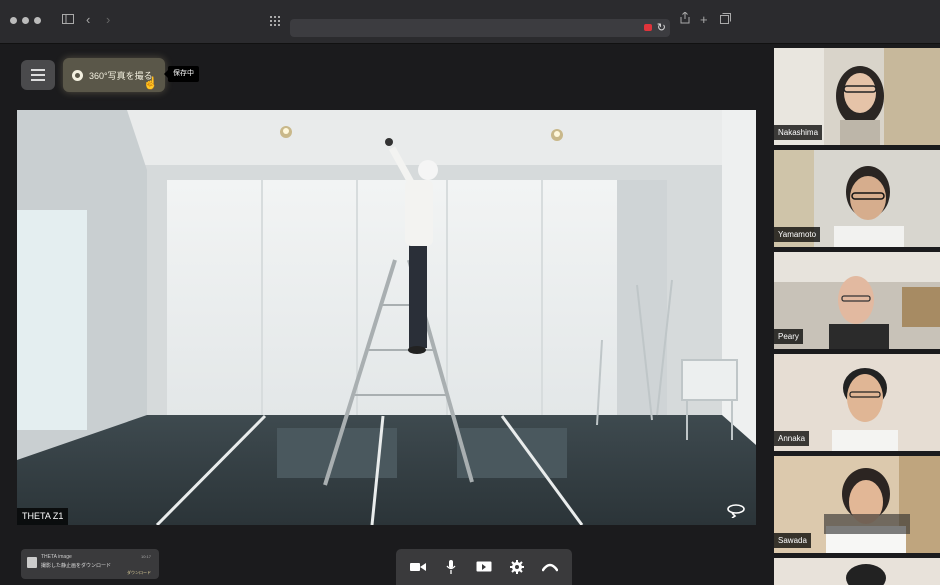 The height and width of the screenshot is (585, 940). I want to click on tab-grid-icon, so click(275, 22).